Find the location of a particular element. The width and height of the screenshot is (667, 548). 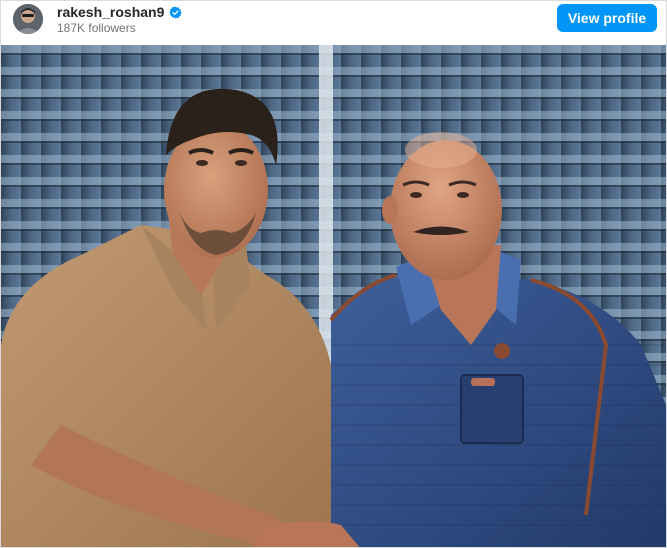

followers-count: 187K followers is located at coordinates (96, 28).